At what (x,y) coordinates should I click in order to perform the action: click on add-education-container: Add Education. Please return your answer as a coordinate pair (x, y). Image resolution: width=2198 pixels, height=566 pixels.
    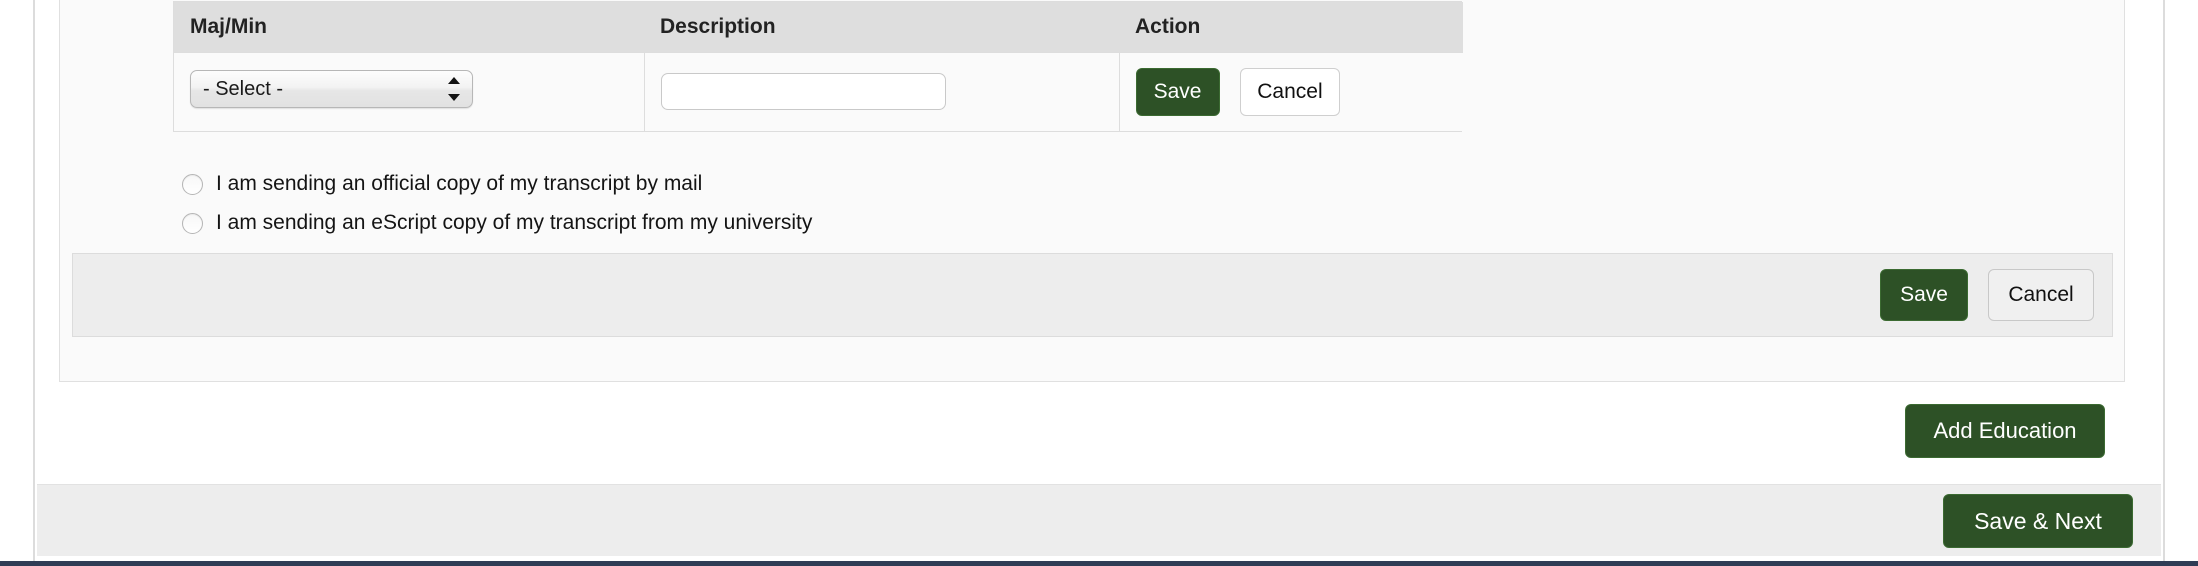
    Looking at the image, I should click on (2005, 431).